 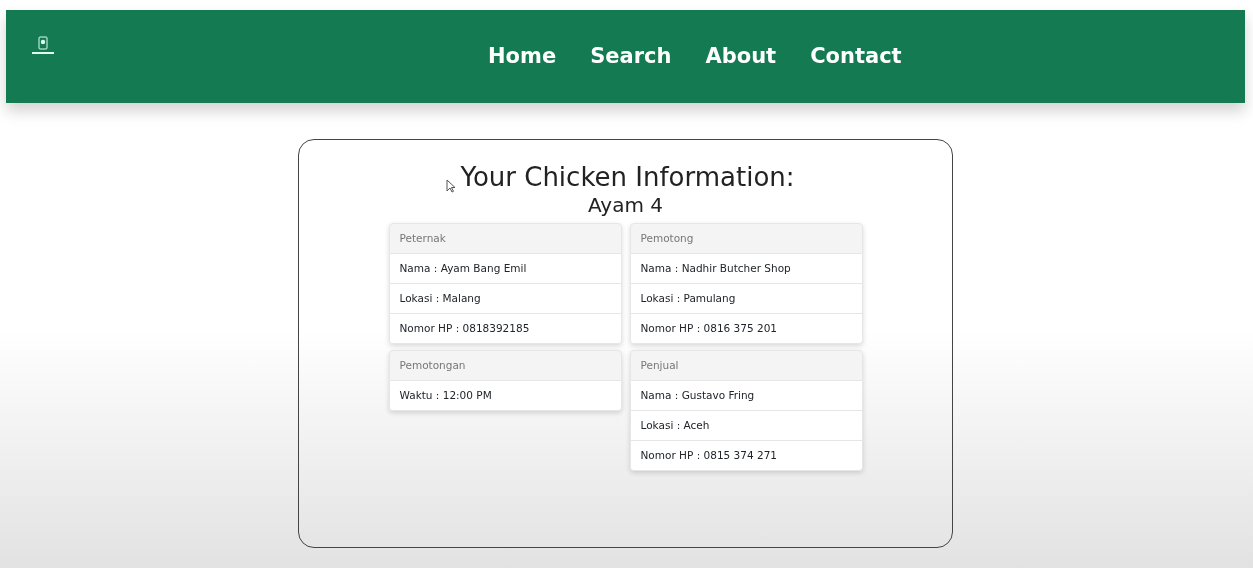 What do you see at coordinates (746, 456) in the screenshot?
I see `info-row: Nomor HP : 0815 374 271` at bounding box center [746, 456].